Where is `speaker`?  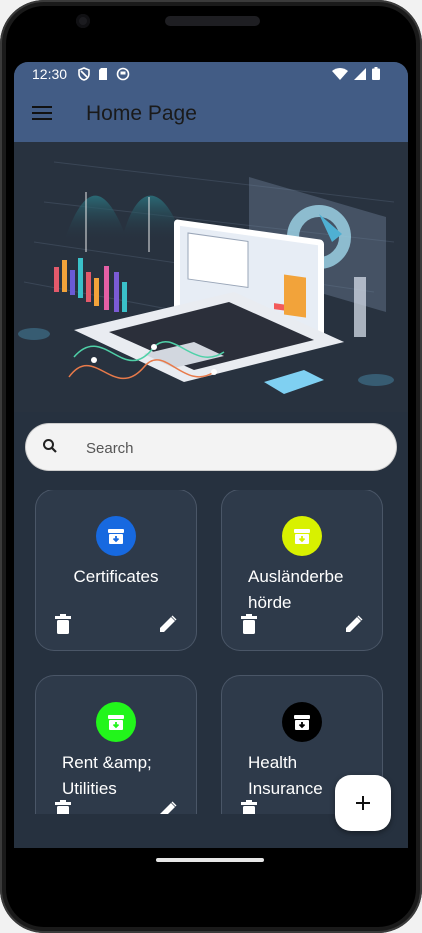
speaker is located at coordinates (212, 21).